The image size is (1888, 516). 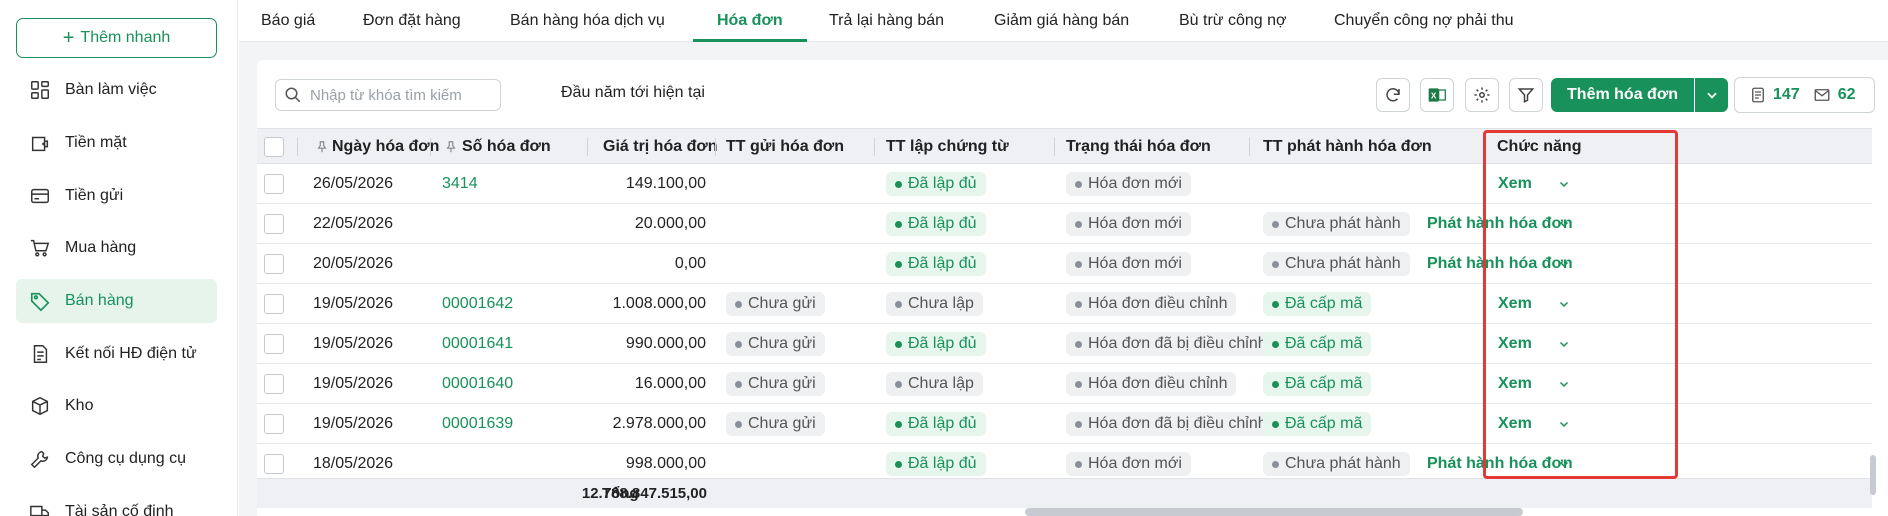 What do you see at coordinates (1786, 94) in the screenshot?
I see `document-count: 147` at bounding box center [1786, 94].